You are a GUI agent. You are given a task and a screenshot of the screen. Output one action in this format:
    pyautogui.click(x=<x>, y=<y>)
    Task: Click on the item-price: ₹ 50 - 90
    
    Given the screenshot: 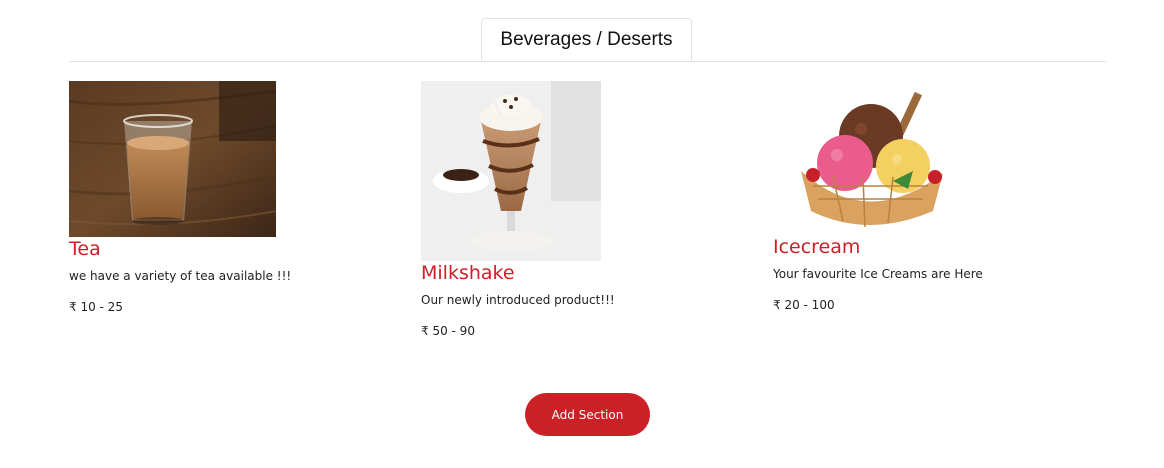 What is the action you would take?
    pyautogui.click(x=448, y=331)
    